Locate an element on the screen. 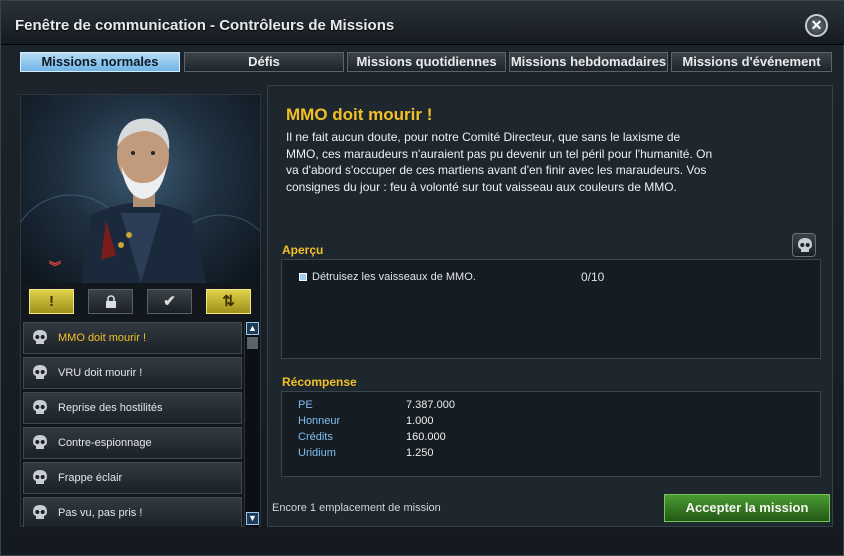 Image resolution: width=844 pixels, height=556 pixels. reward-value: 160.000 is located at coordinates (426, 437).